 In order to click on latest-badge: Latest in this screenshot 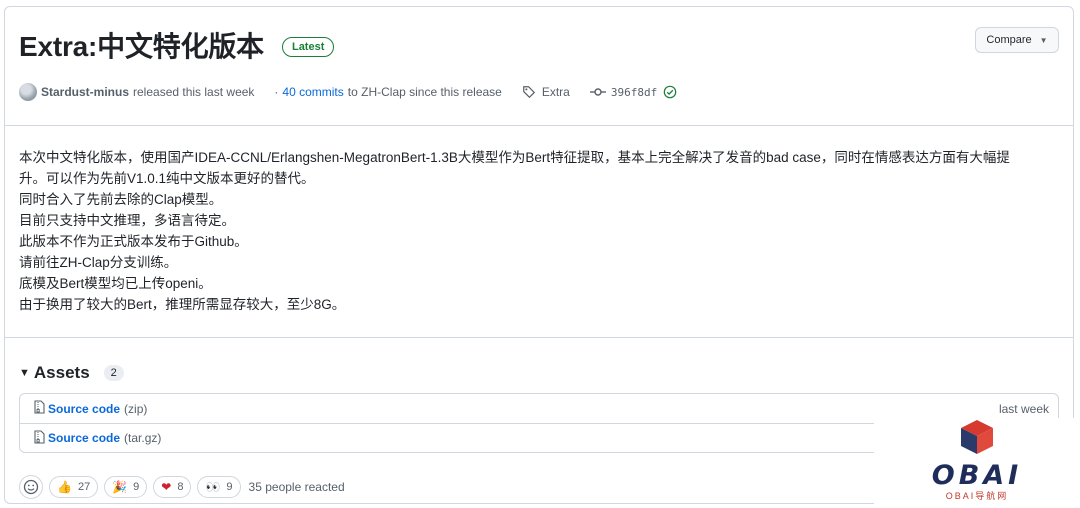, I will do `click(308, 47)`.